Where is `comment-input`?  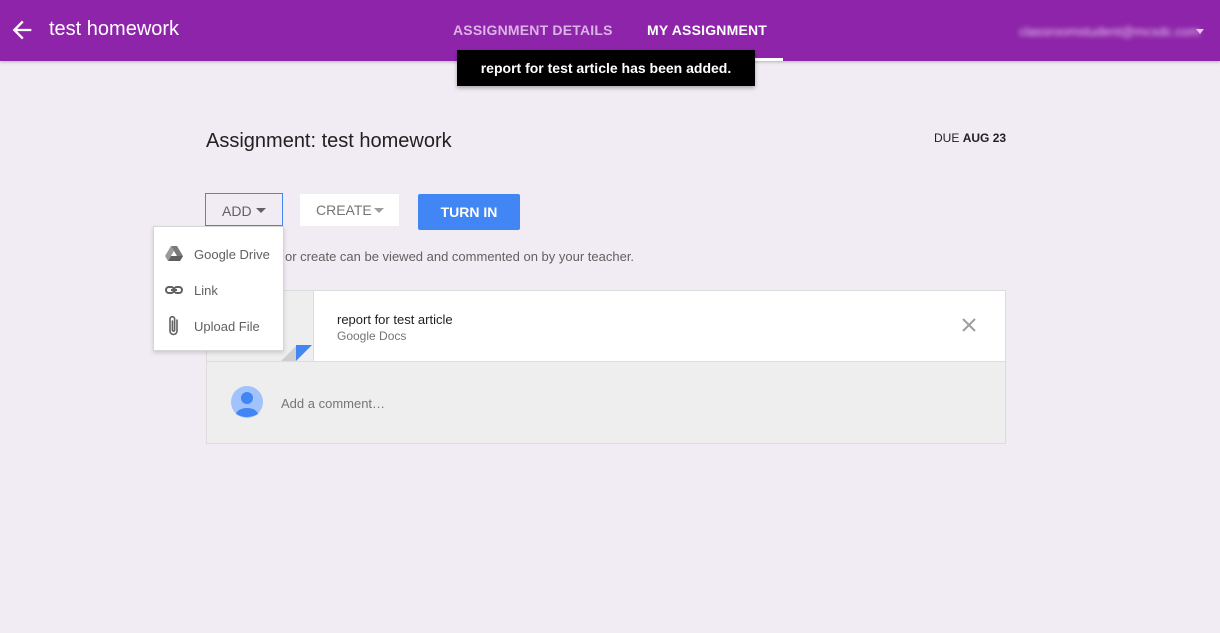 comment-input is located at coordinates (581, 403).